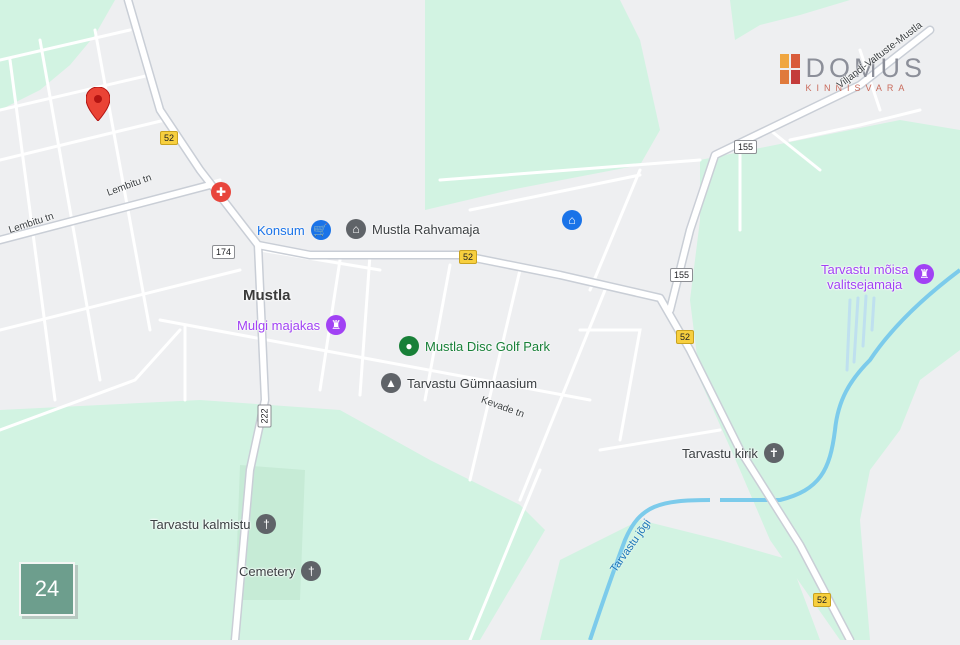 The height and width of the screenshot is (645, 960). Describe the element at coordinates (865, 284) in the screenshot. I see `poi-label: valitsejamaja` at that location.